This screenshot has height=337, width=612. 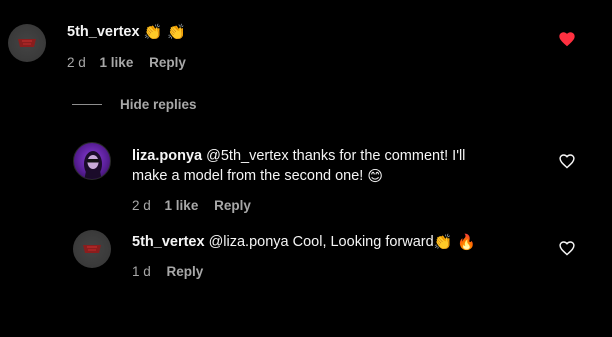 I want to click on comment-text: @liza.ponya Cool, Looking forward, so click(x=321, y=242).